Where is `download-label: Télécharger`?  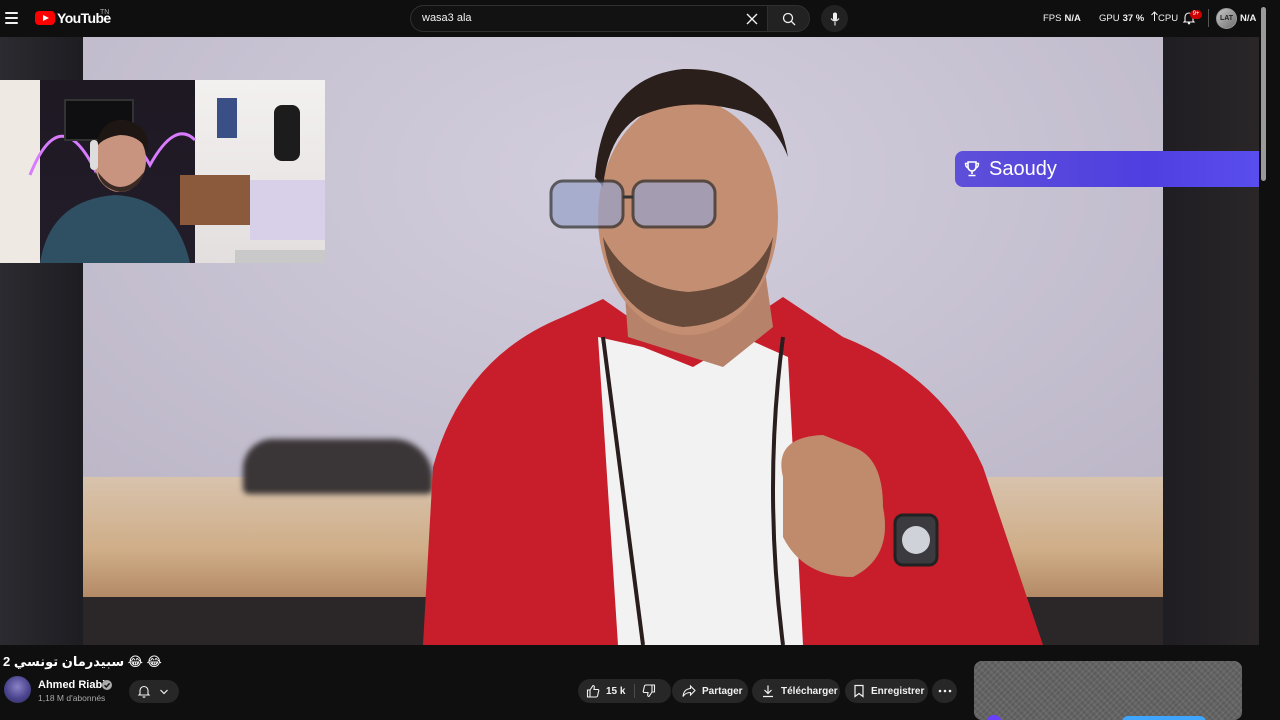 download-label: Télécharger is located at coordinates (809, 691).